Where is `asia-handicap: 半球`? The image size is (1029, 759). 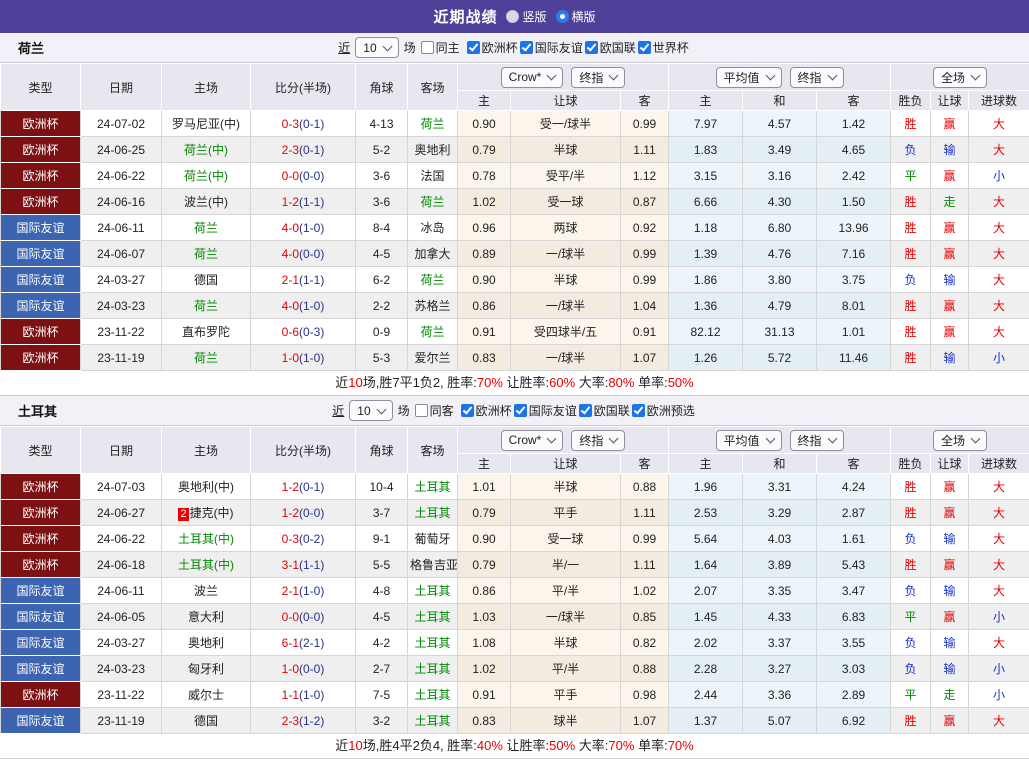 asia-handicap: 半球 is located at coordinates (566, 280).